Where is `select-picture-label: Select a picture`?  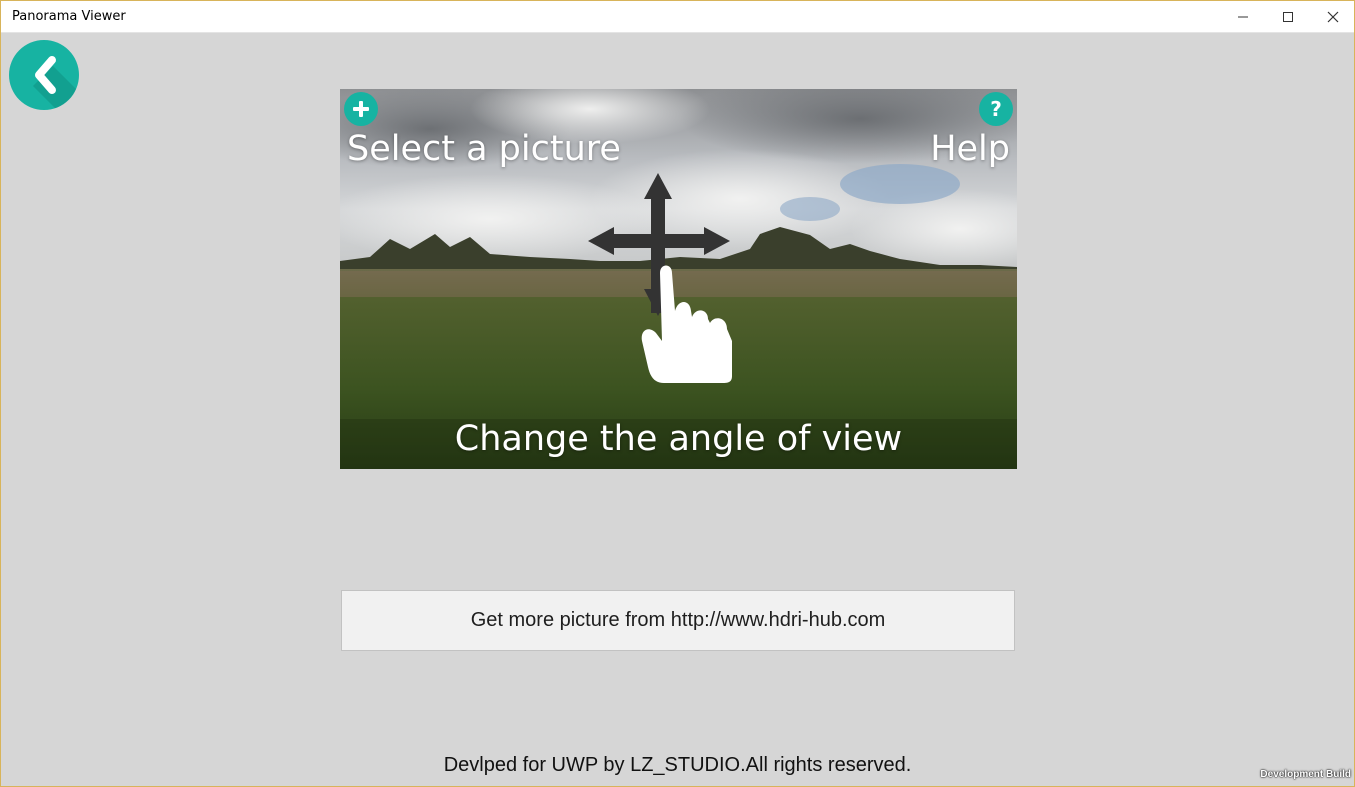 select-picture-label: Select a picture is located at coordinates (484, 149).